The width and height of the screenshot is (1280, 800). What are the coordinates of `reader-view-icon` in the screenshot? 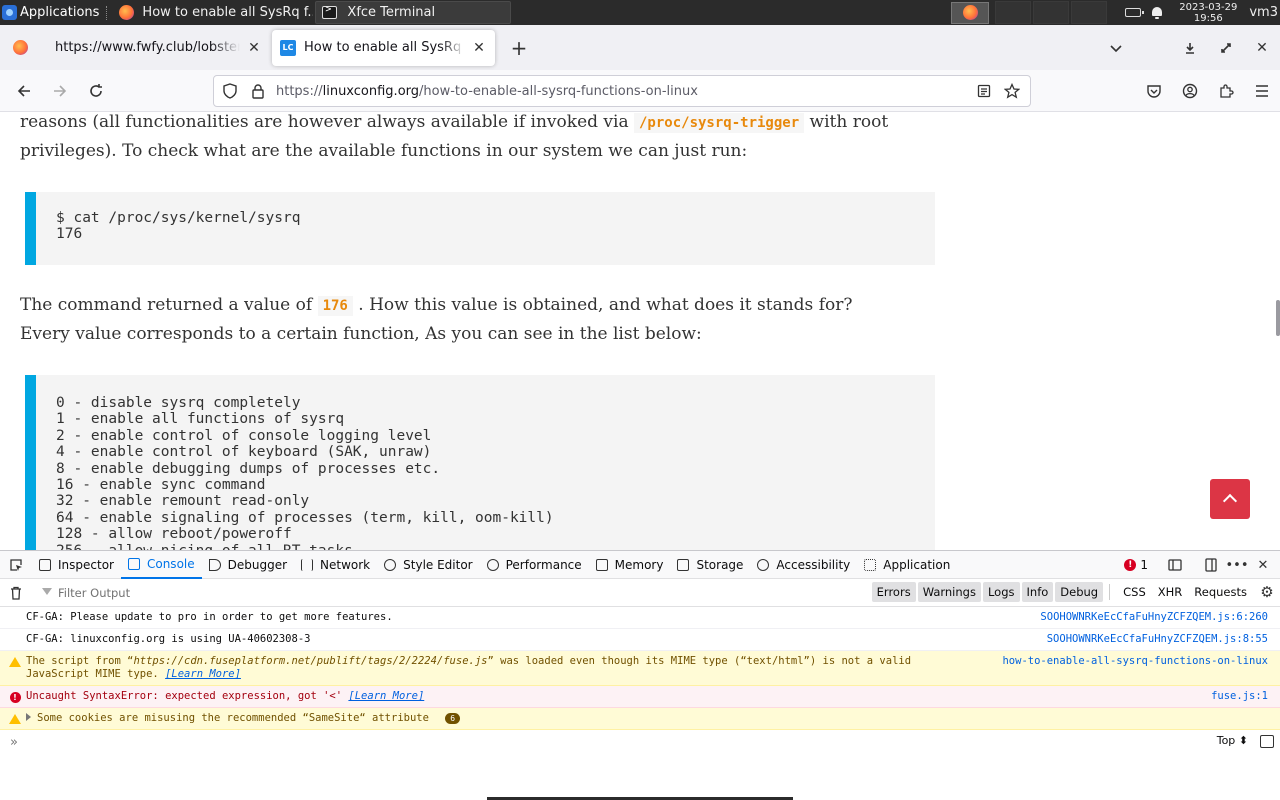 It's located at (984, 91).